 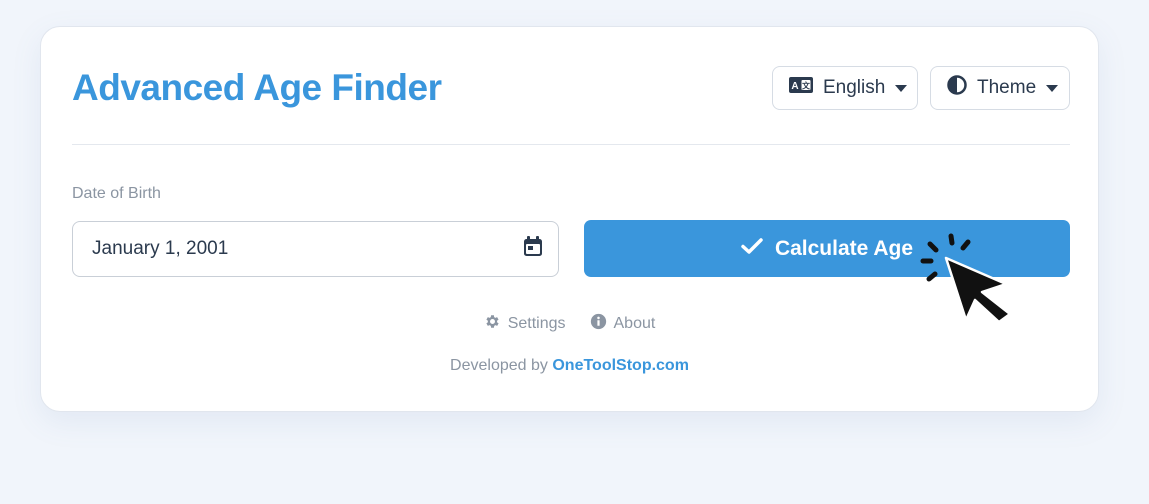 I want to click on header-divider, so click(x=571, y=144).